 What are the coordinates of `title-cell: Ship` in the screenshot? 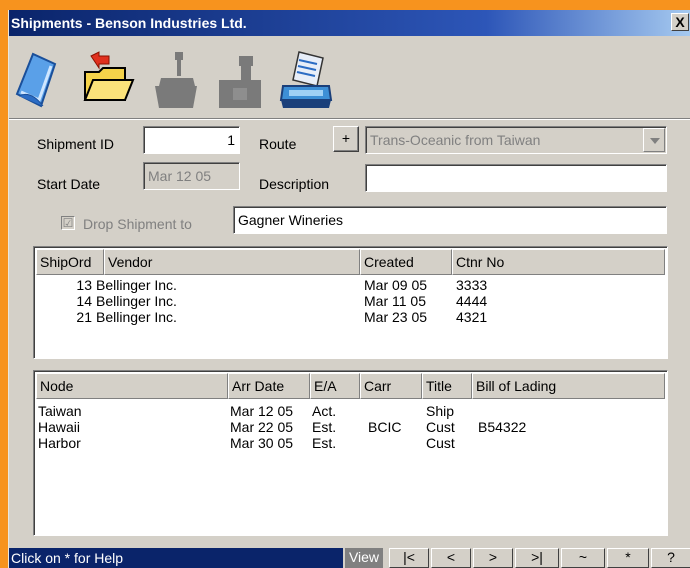 It's located at (440, 411).